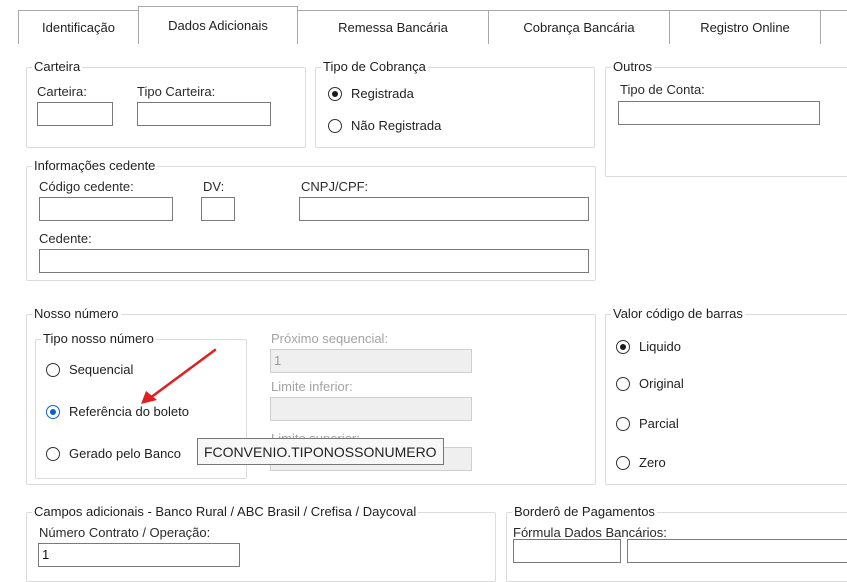  What do you see at coordinates (719, 113) in the screenshot?
I see `tipo-conta-input` at bounding box center [719, 113].